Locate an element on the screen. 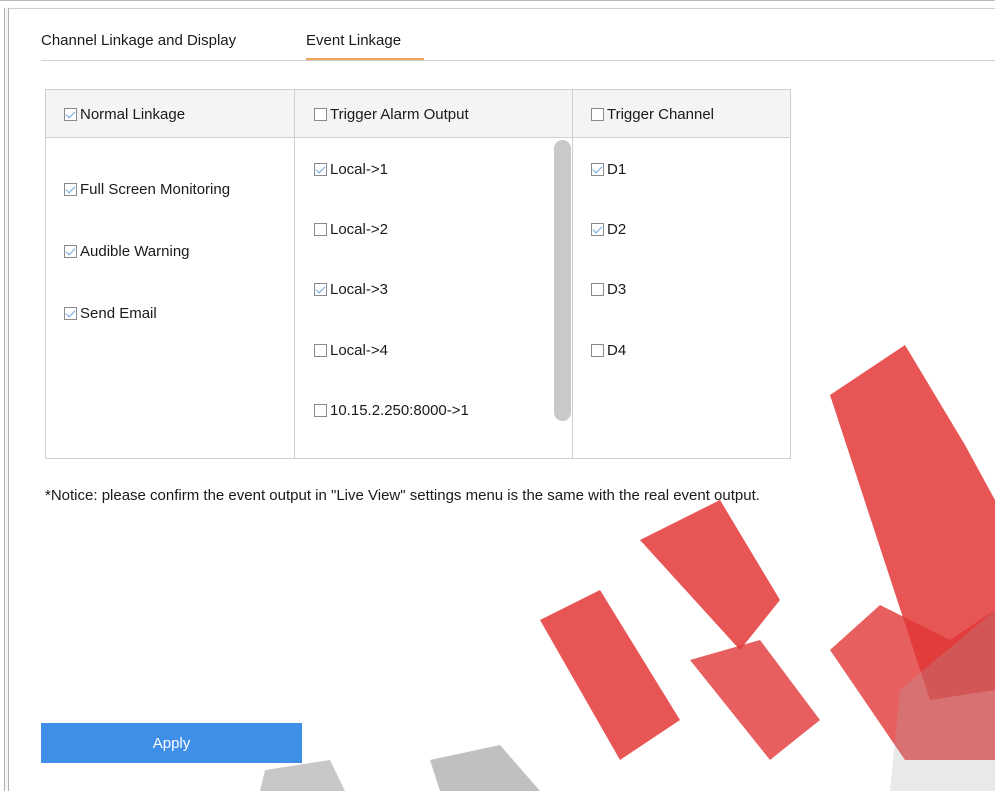  normal-linkage-header-checkbox: Normal Linkage is located at coordinates (124, 114).